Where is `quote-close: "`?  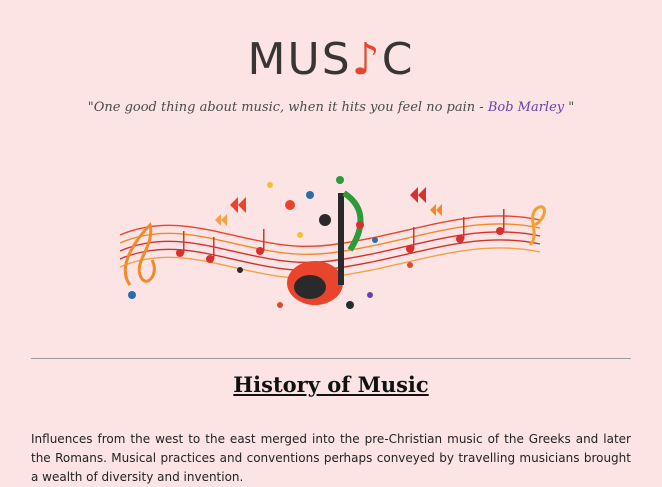
quote-close: " is located at coordinates (569, 107).